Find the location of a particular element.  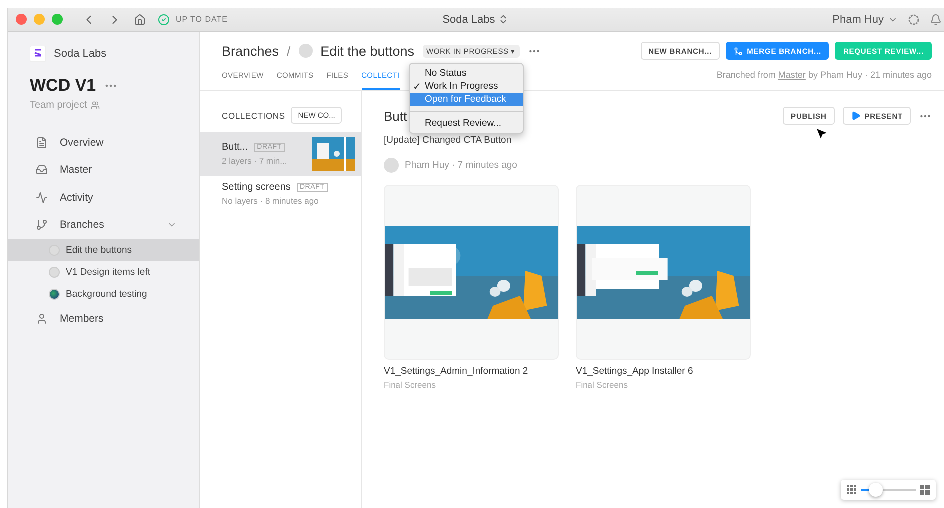

window-title: Soda Labs is located at coordinates (469, 20).